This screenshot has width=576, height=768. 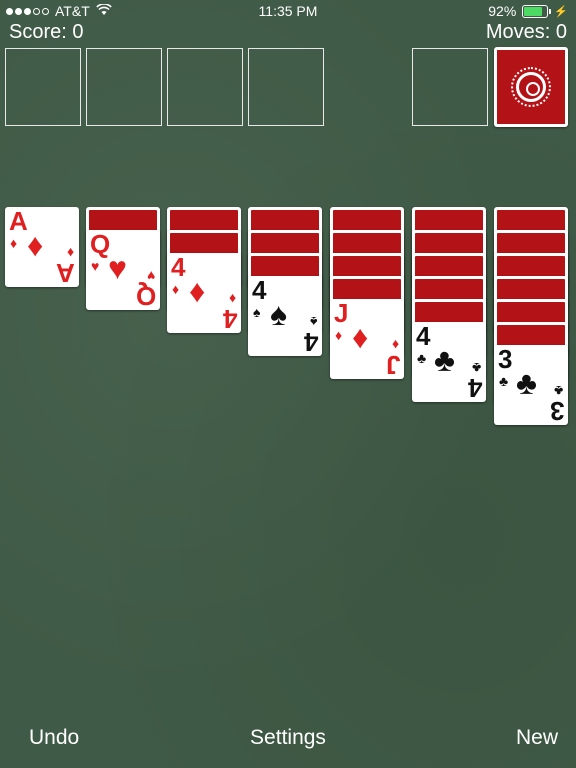 What do you see at coordinates (561, 11) in the screenshot?
I see `charging-bolt-icon: ⚡` at bounding box center [561, 11].